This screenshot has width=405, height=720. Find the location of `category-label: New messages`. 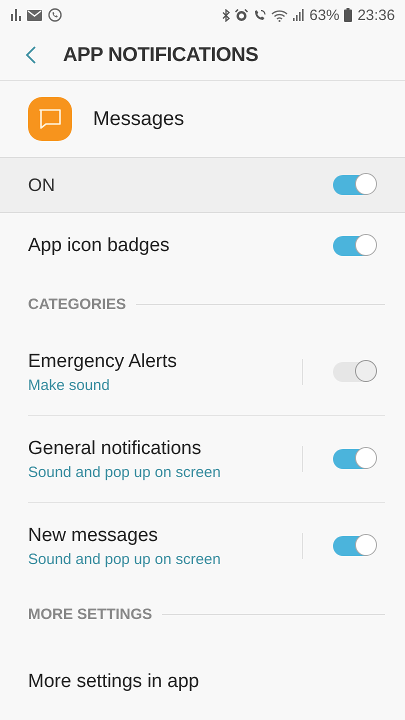

category-label: New messages is located at coordinates (165, 535).